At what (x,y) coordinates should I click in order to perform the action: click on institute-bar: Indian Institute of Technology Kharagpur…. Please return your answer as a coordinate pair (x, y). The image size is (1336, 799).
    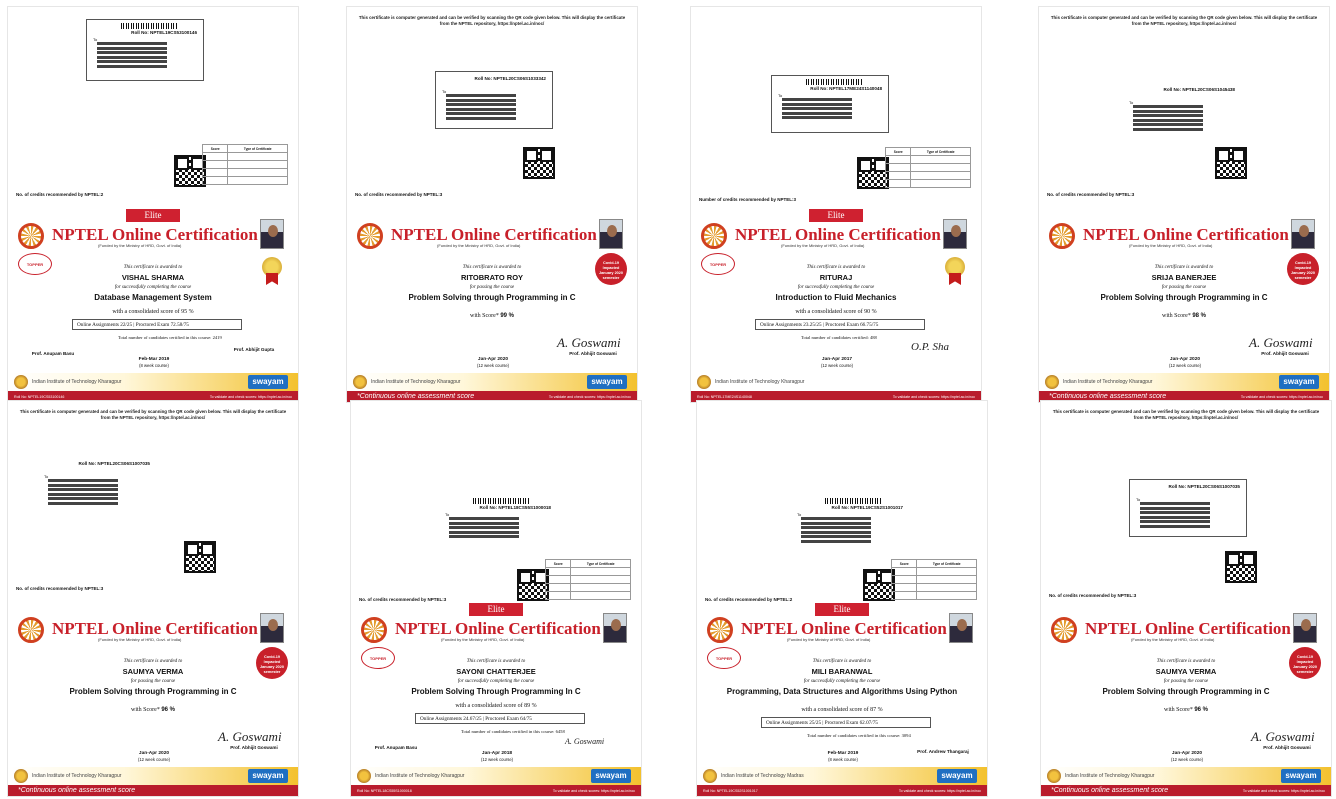
    Looking at the image, I should click on (492, 382).